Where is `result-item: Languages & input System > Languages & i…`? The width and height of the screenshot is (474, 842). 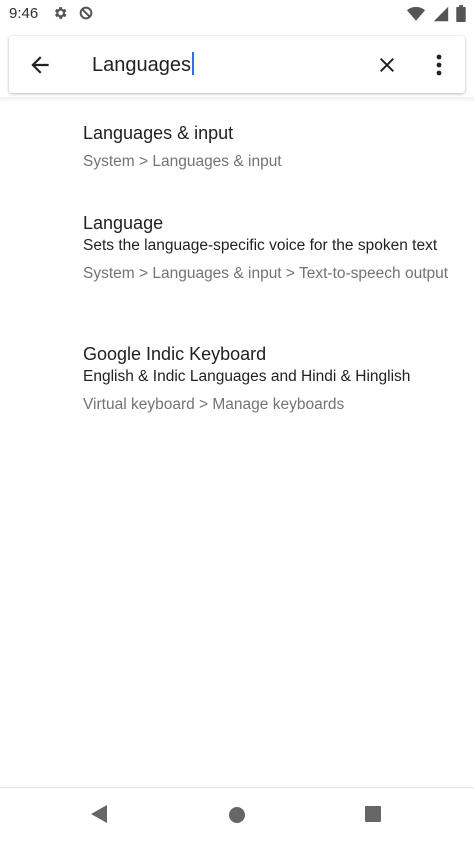 result-item: Languages & input System > Languages & i… is located at coordinates (273, 146).